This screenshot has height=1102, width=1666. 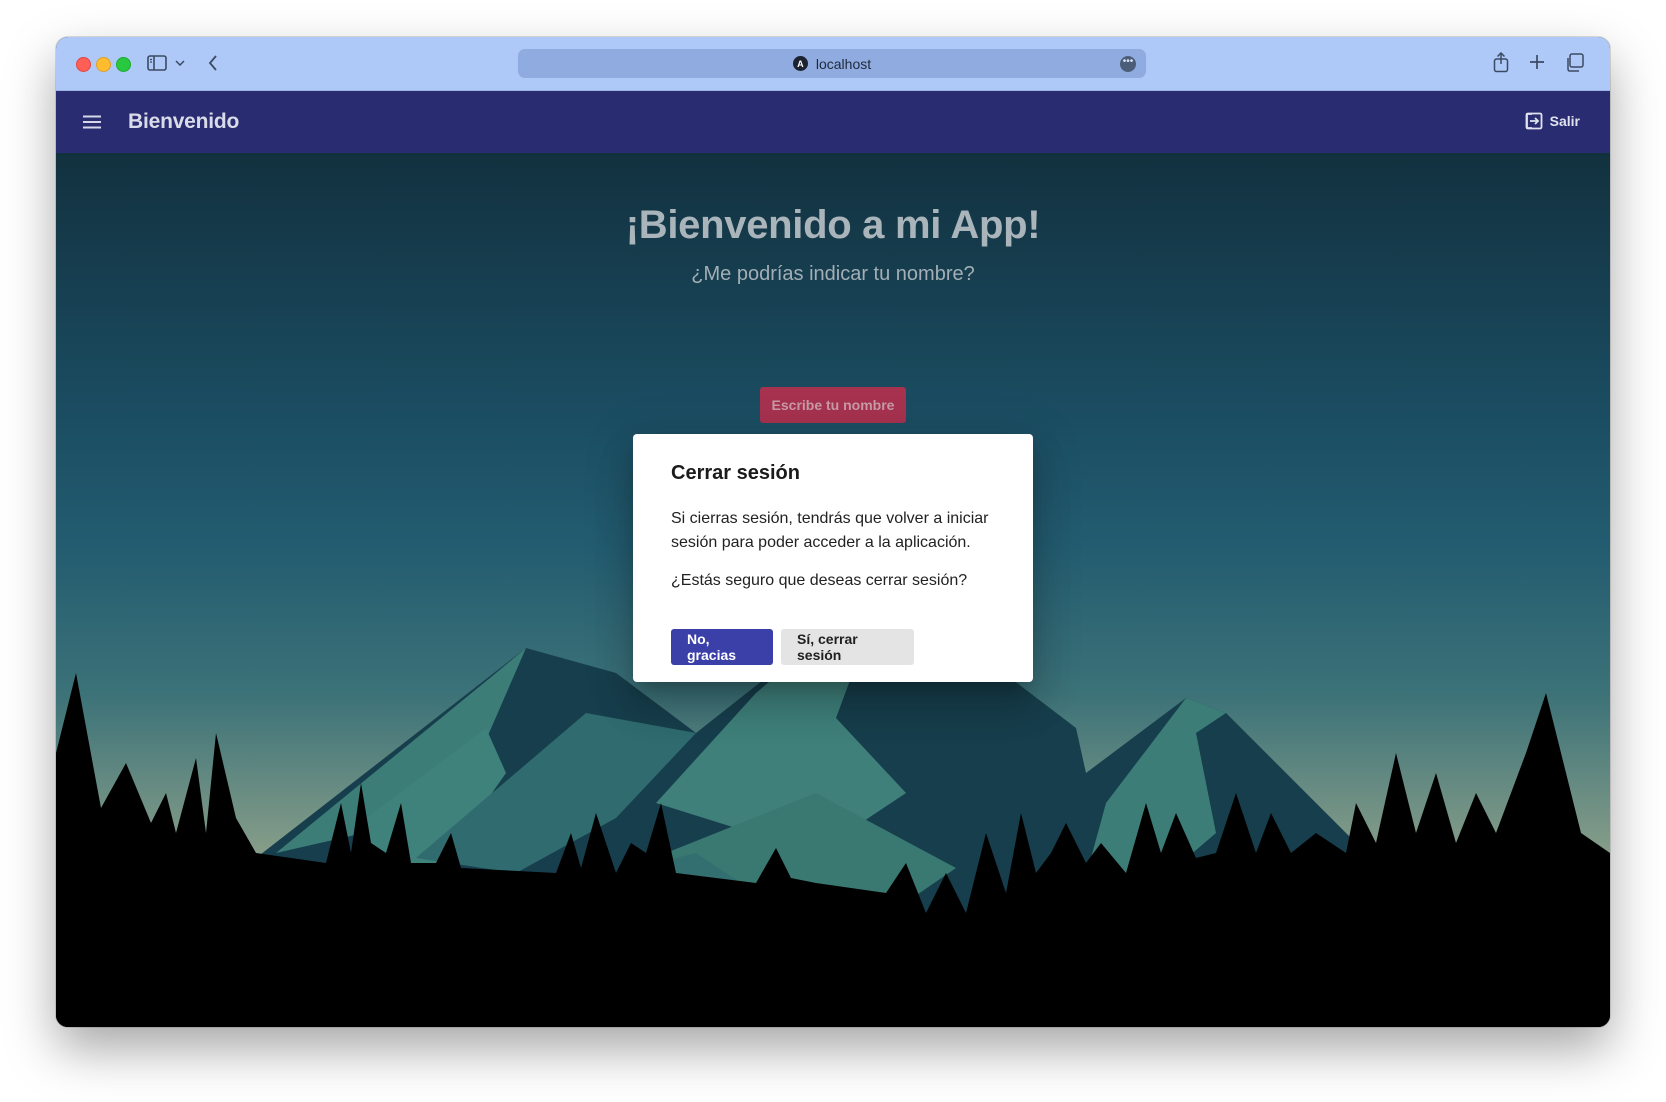 What do you see at coordinates (1501, 62) in the screenshot?
I see `share-icon` at bounding box center [1501, 62].